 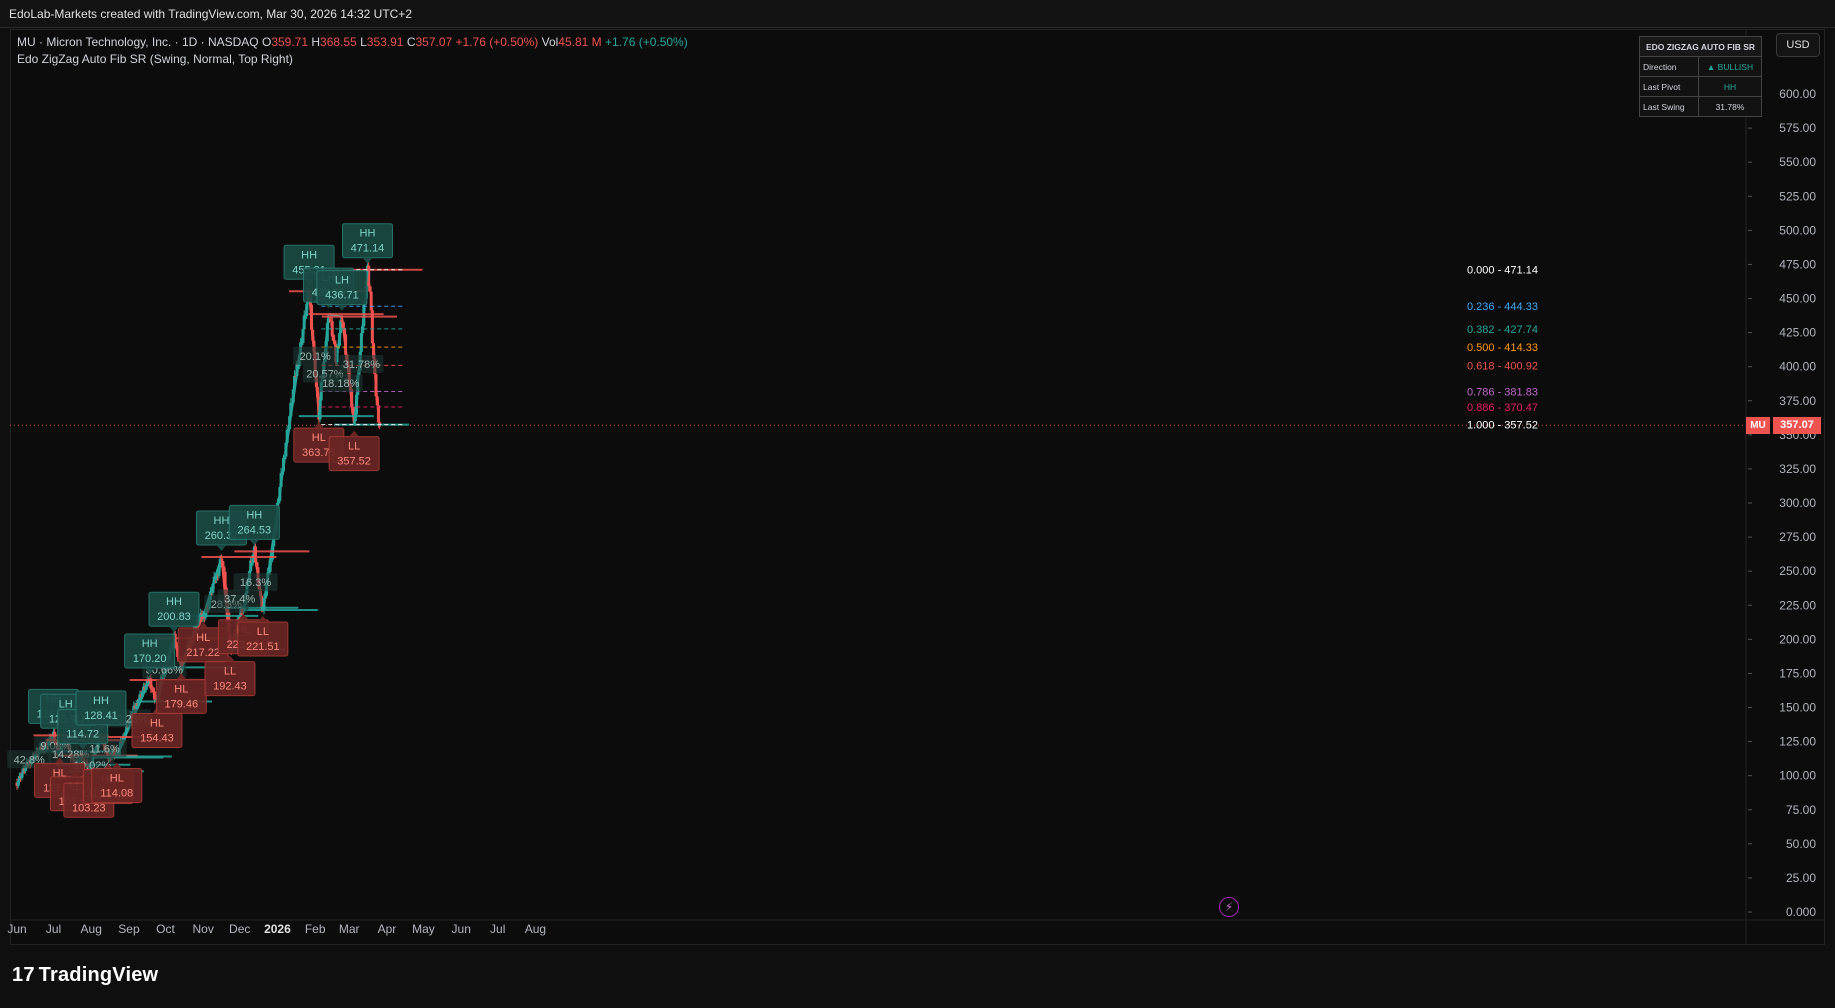 I want to click on x-tick-label: Jul, so click(x=53, y=929).